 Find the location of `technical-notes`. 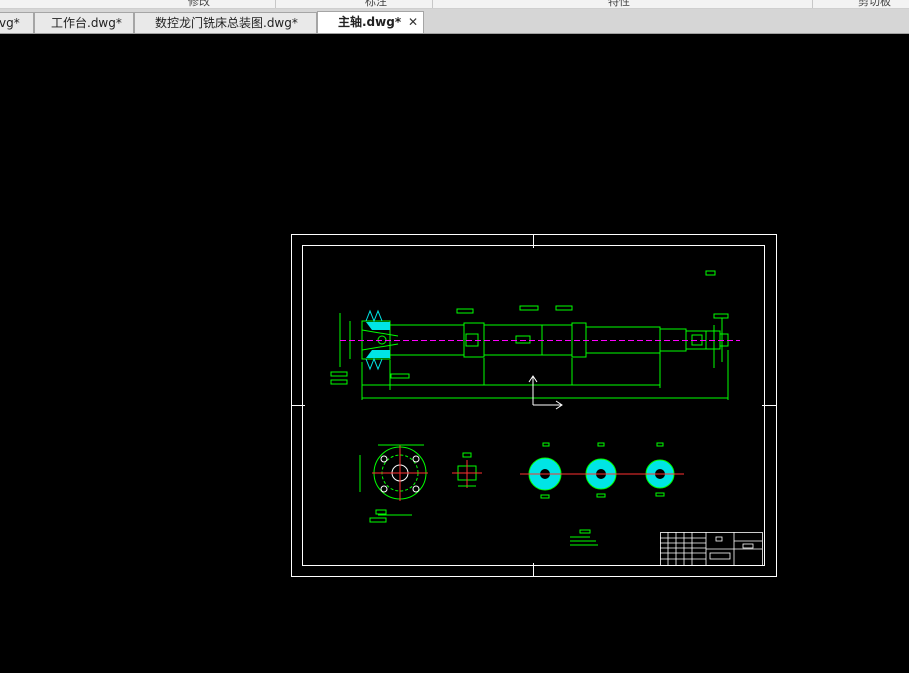

technical-notes is located at coordinates (584, 537).